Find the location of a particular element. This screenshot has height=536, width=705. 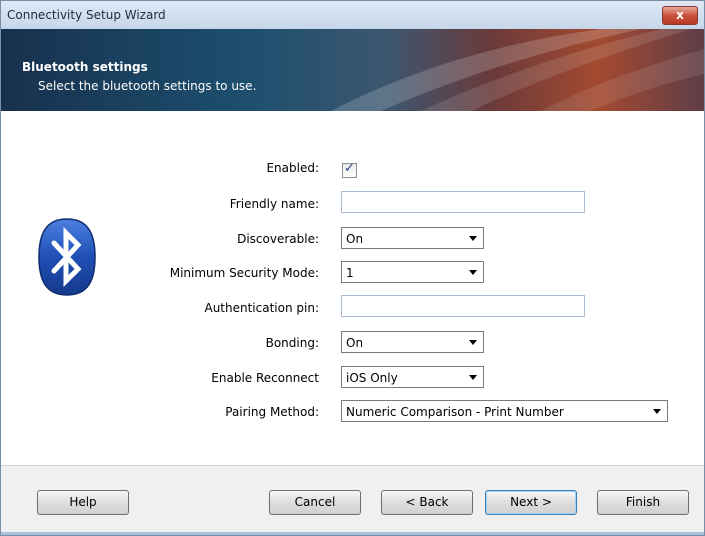

close-icon: x is located at coordinates (680, 15).